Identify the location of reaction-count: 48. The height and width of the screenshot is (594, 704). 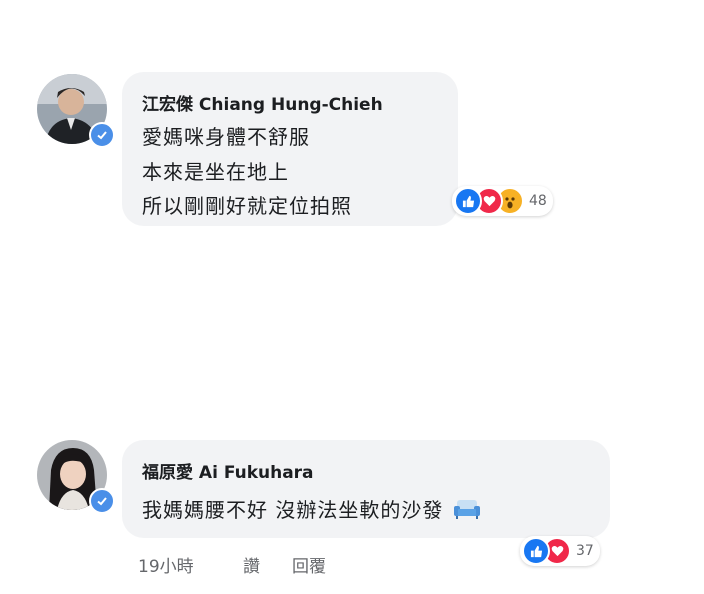
(538, 201).